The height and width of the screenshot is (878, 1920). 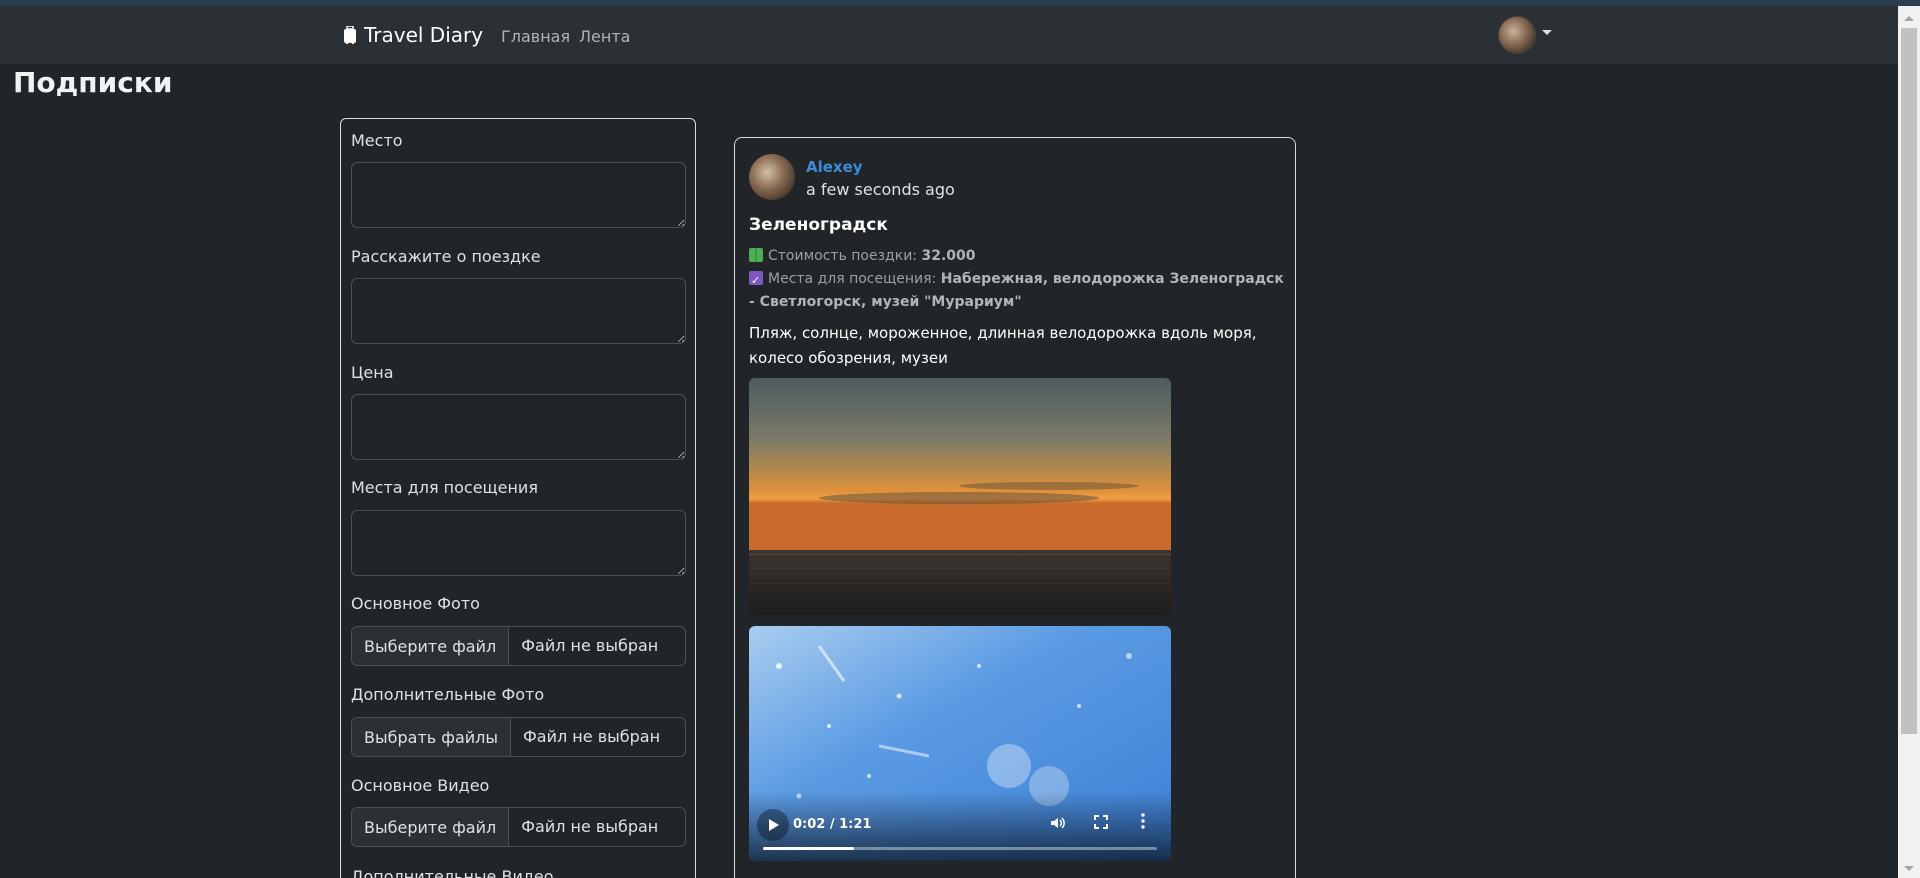 What do you see at coordinates (960, 743) in the screenshot?
I see `video-player: 0:02 / 1:21` at bounding box center [960, 743].